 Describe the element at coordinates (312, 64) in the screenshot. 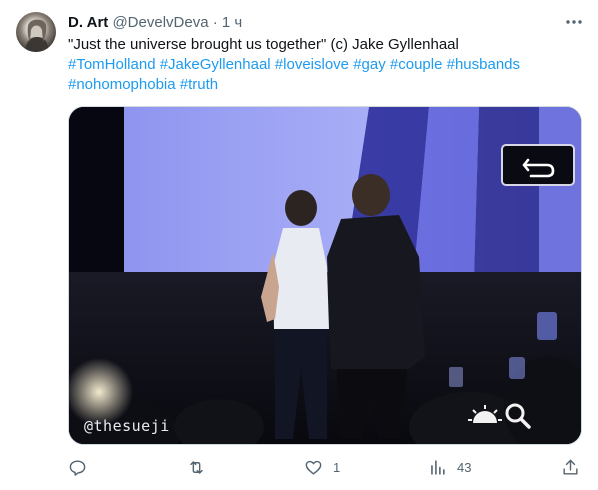

I see `hashtag: #loveislove` at that location.